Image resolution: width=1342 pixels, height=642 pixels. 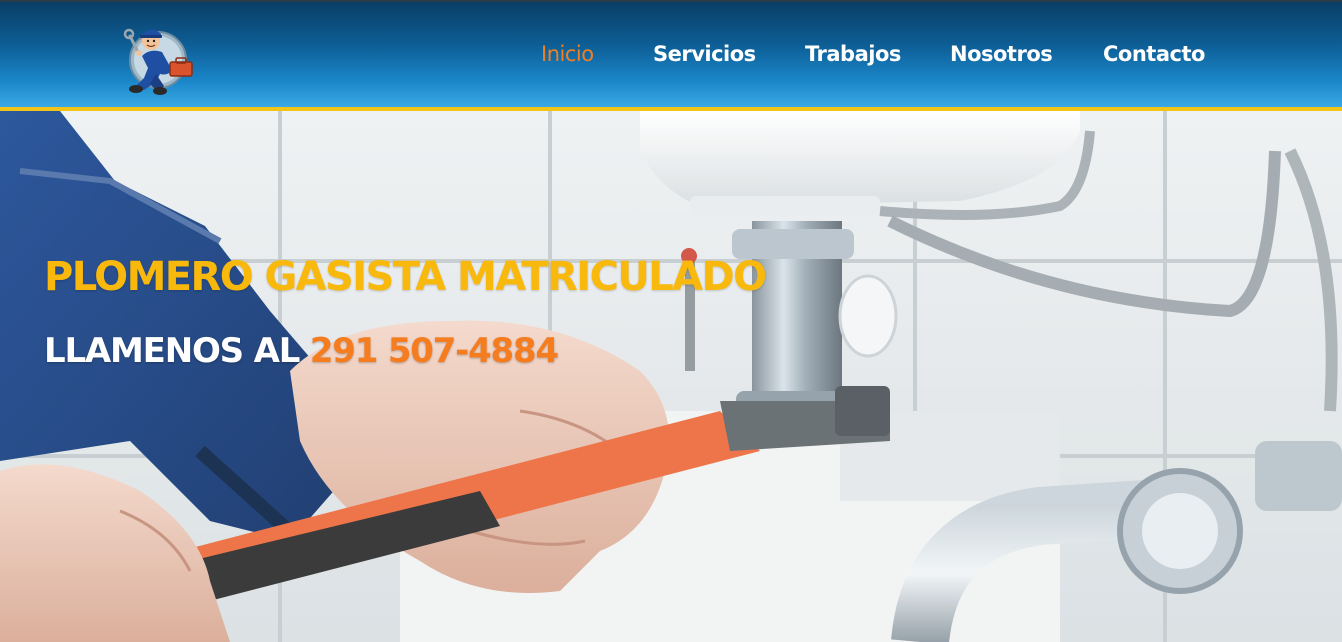 I want to click on nav-item-inicio: Inicio, so click(x=567, y=54).